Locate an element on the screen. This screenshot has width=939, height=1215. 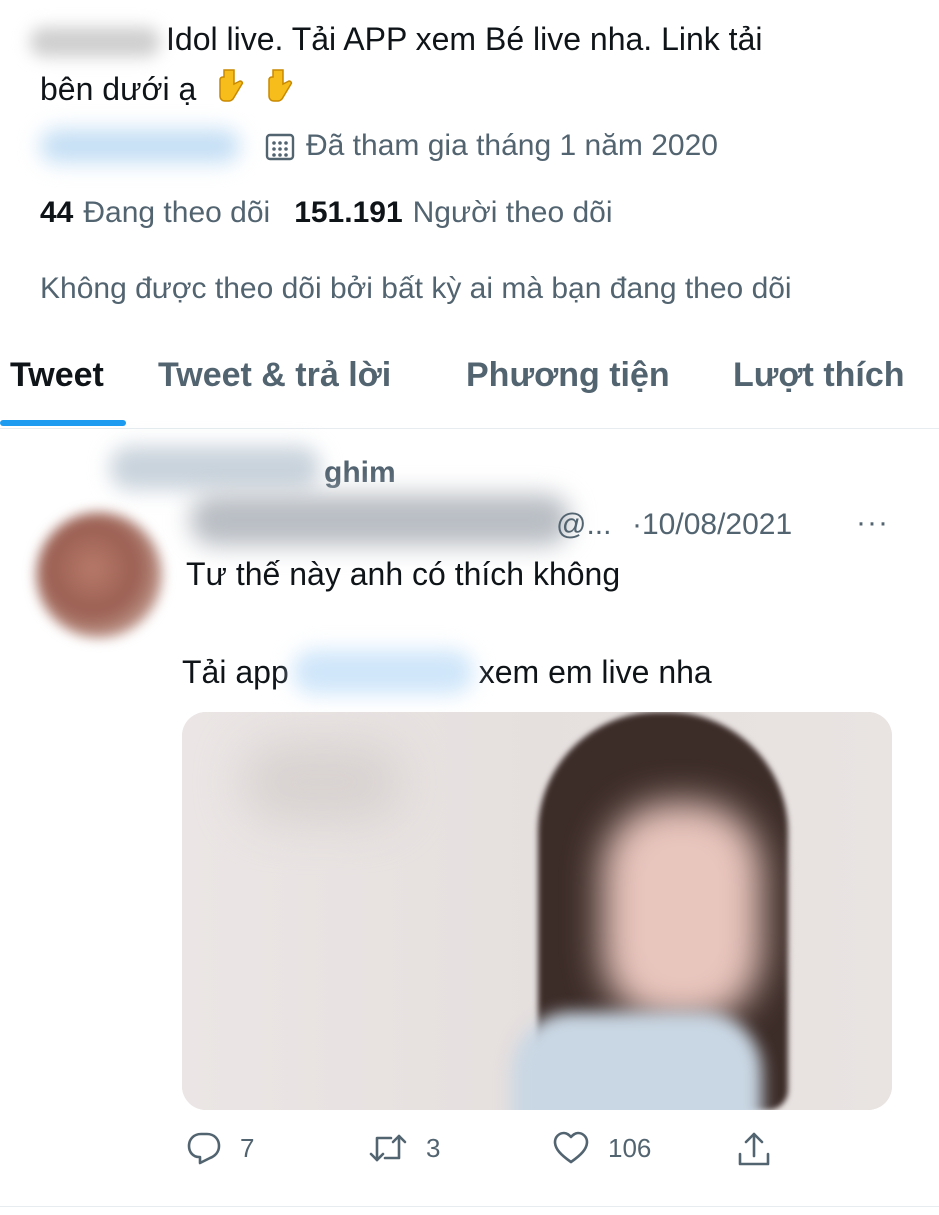
share-icon is located at coordinates (754, 1149).